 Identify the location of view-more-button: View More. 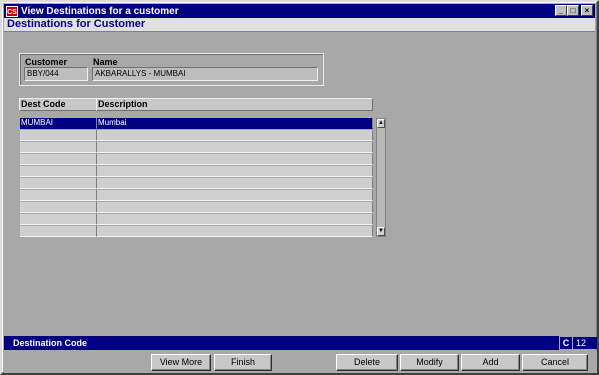
(181, 362).